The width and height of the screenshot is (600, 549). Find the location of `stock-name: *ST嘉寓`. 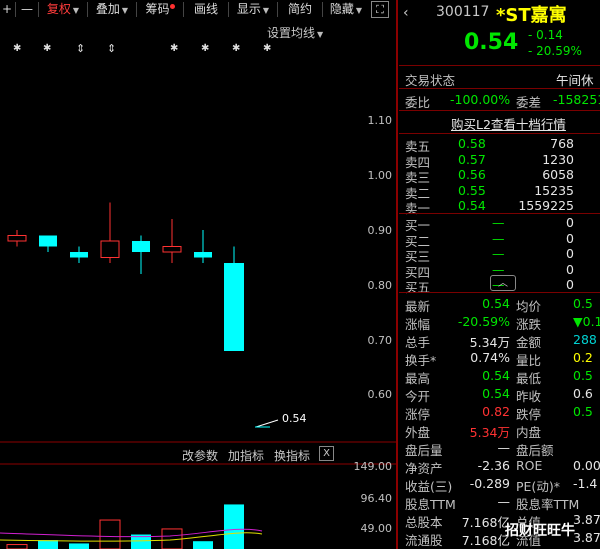

stock-name: *ST嘉寓 is located at coordinates (531, 15).